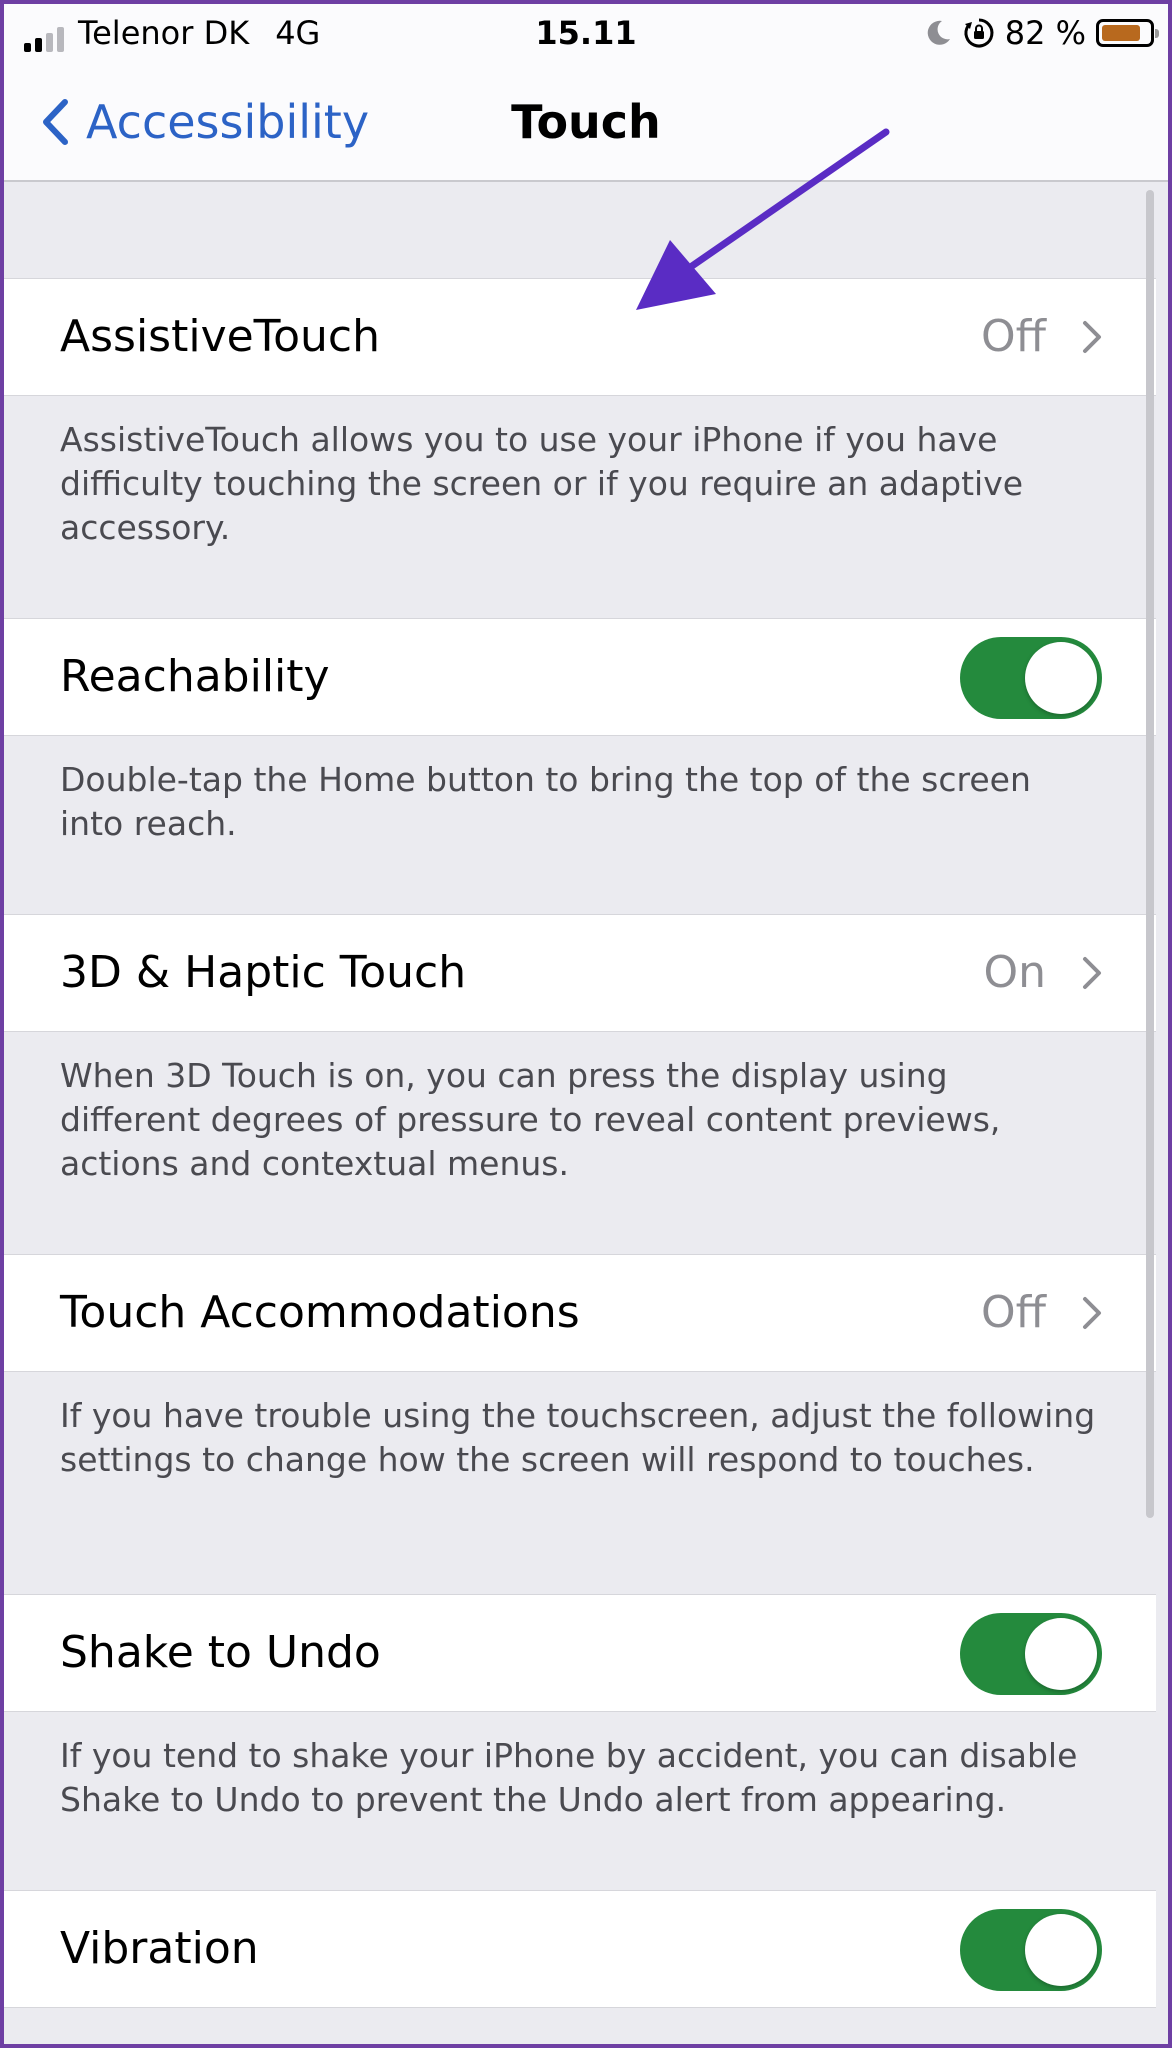  Describe the element at coordinates (1157, 33) in the screenshot. I see `battery-nub` at that location.